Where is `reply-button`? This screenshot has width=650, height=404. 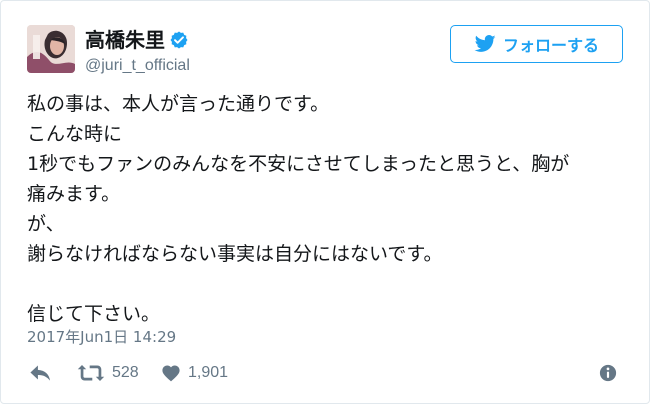 reply-button is located at coordinates (40, 373).